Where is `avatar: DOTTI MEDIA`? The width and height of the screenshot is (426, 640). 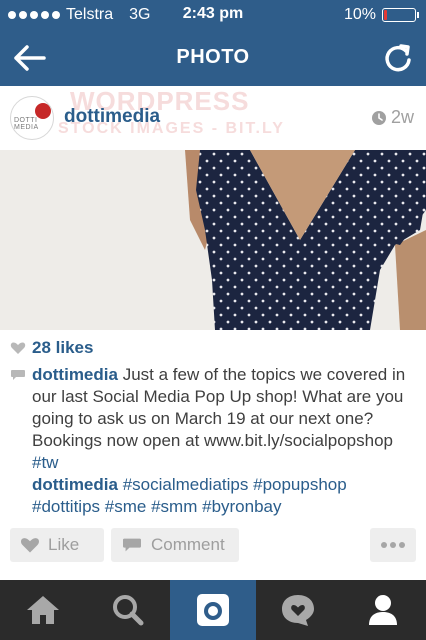 avatar: DOTTI MEDIA is located at coordinates (32, 118).